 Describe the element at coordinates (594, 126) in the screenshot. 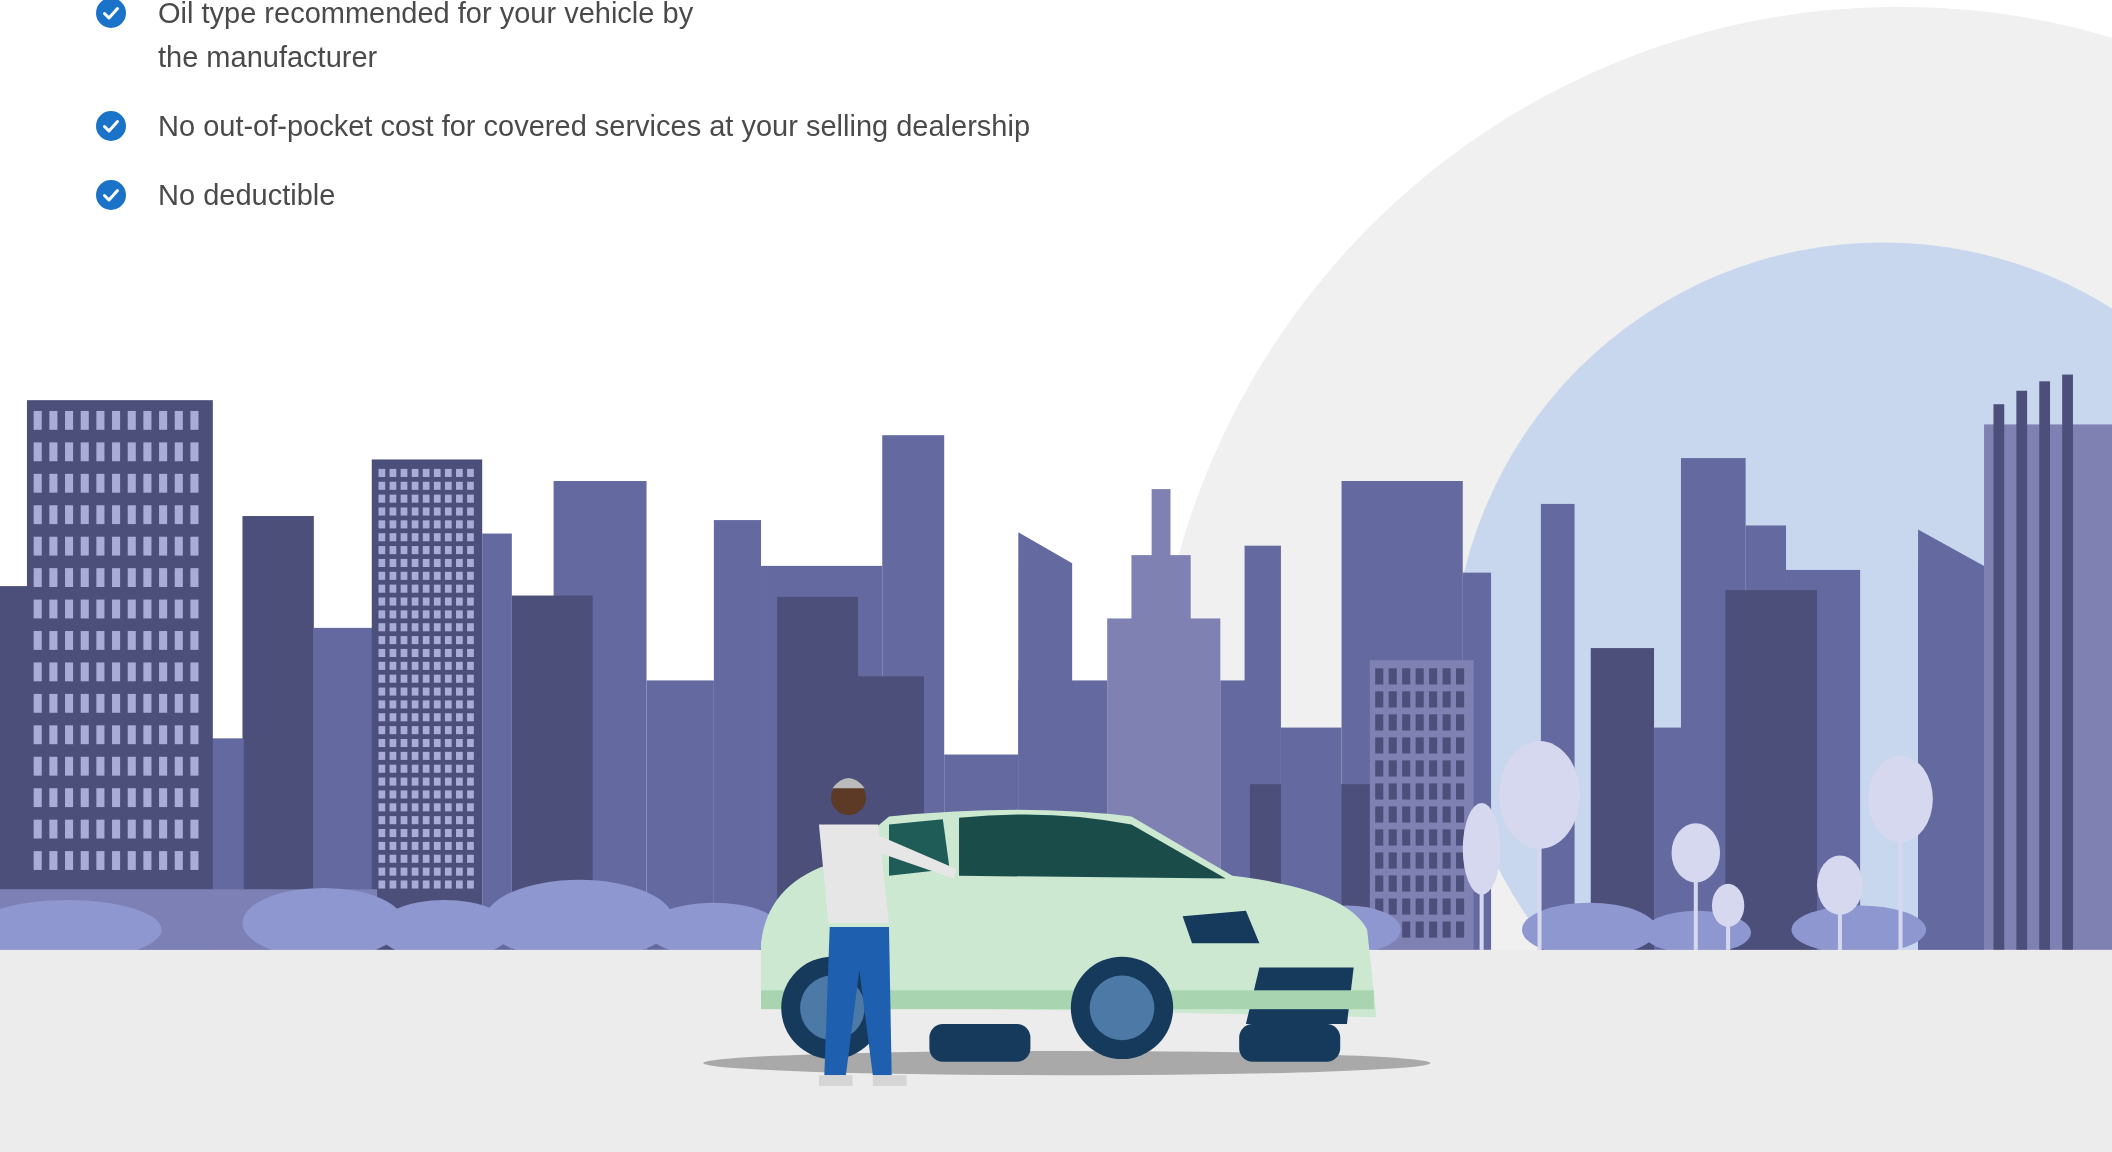

I see `benefit-text: No out-of-pocket cost for covered services at your selling dealership` at that location.